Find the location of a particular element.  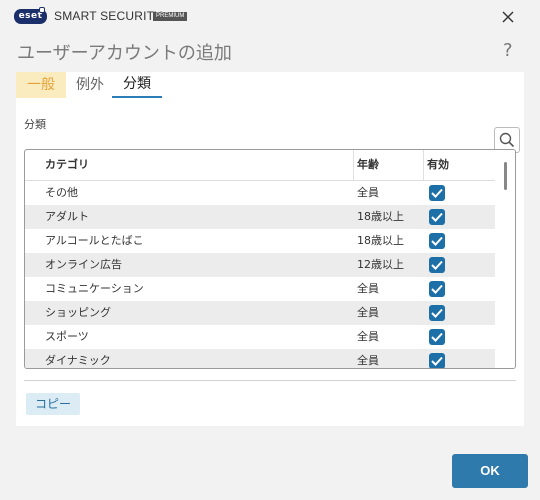

category-cell: スポーツ is located at coordinates (67, 336).